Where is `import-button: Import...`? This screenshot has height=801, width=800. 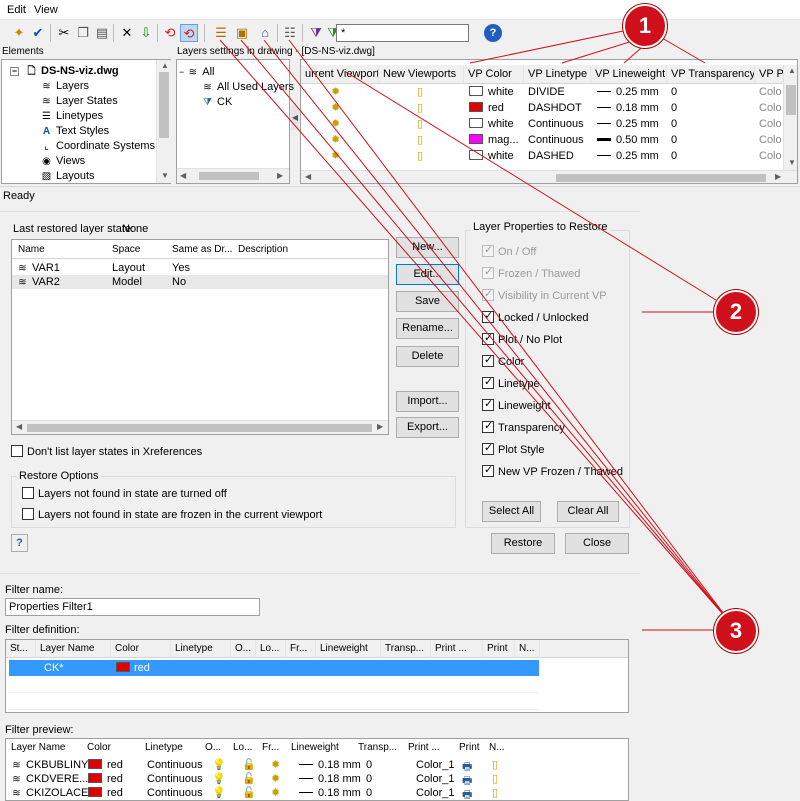
import-button: Import... is located at coordinates (427, 401).